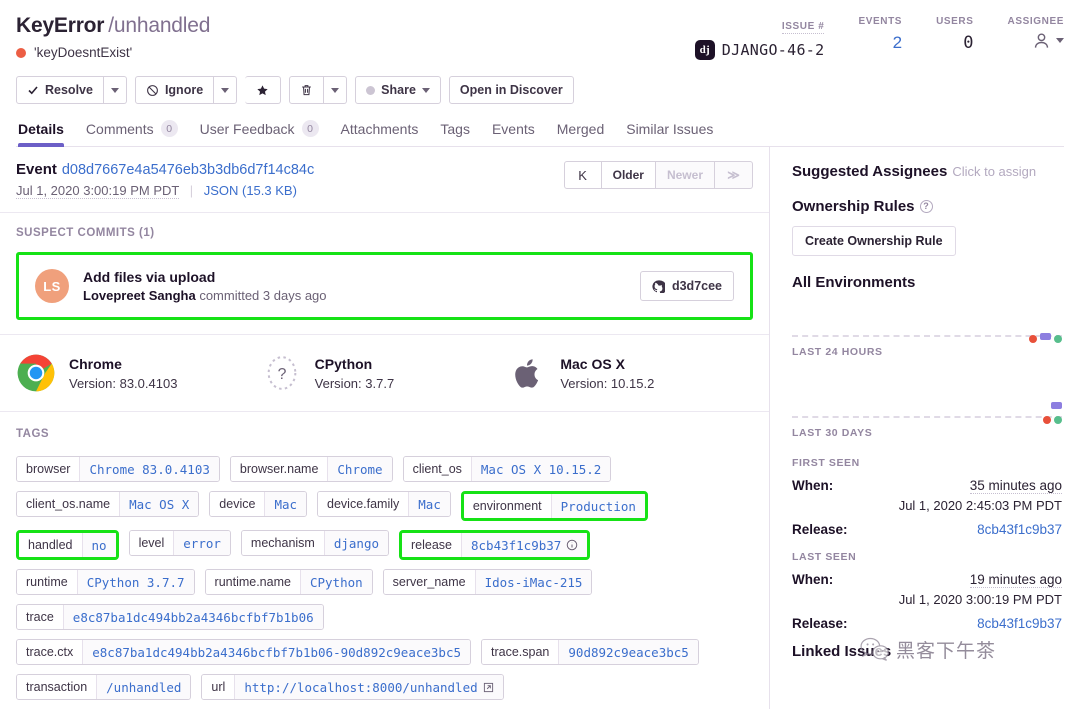 This screenshot has width=1080, height=709. Describe the element at coordinates (1036, 40) in the screenshot. I see `assignee-selector` at that location.